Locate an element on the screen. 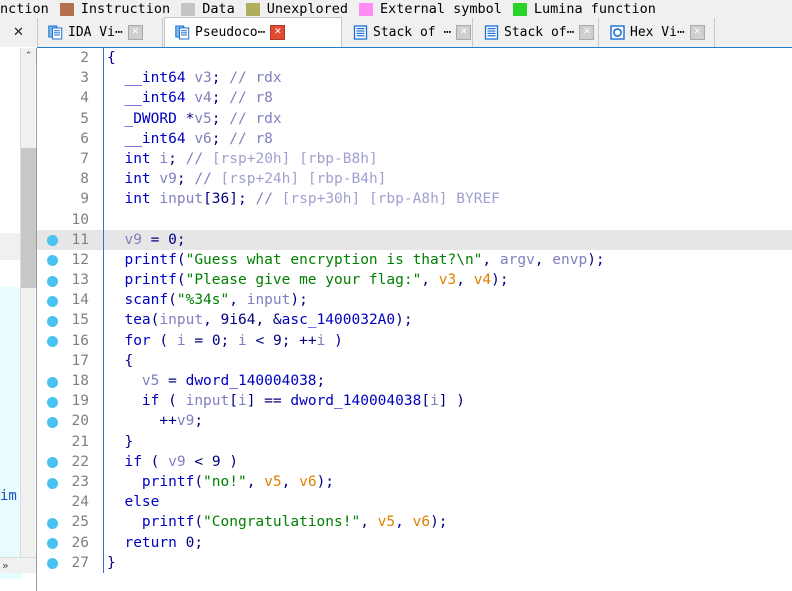 The image size is (792, 591). code-text: if ( input[i] == dword_140004038[i] ) is located at coordinates (286, 401).